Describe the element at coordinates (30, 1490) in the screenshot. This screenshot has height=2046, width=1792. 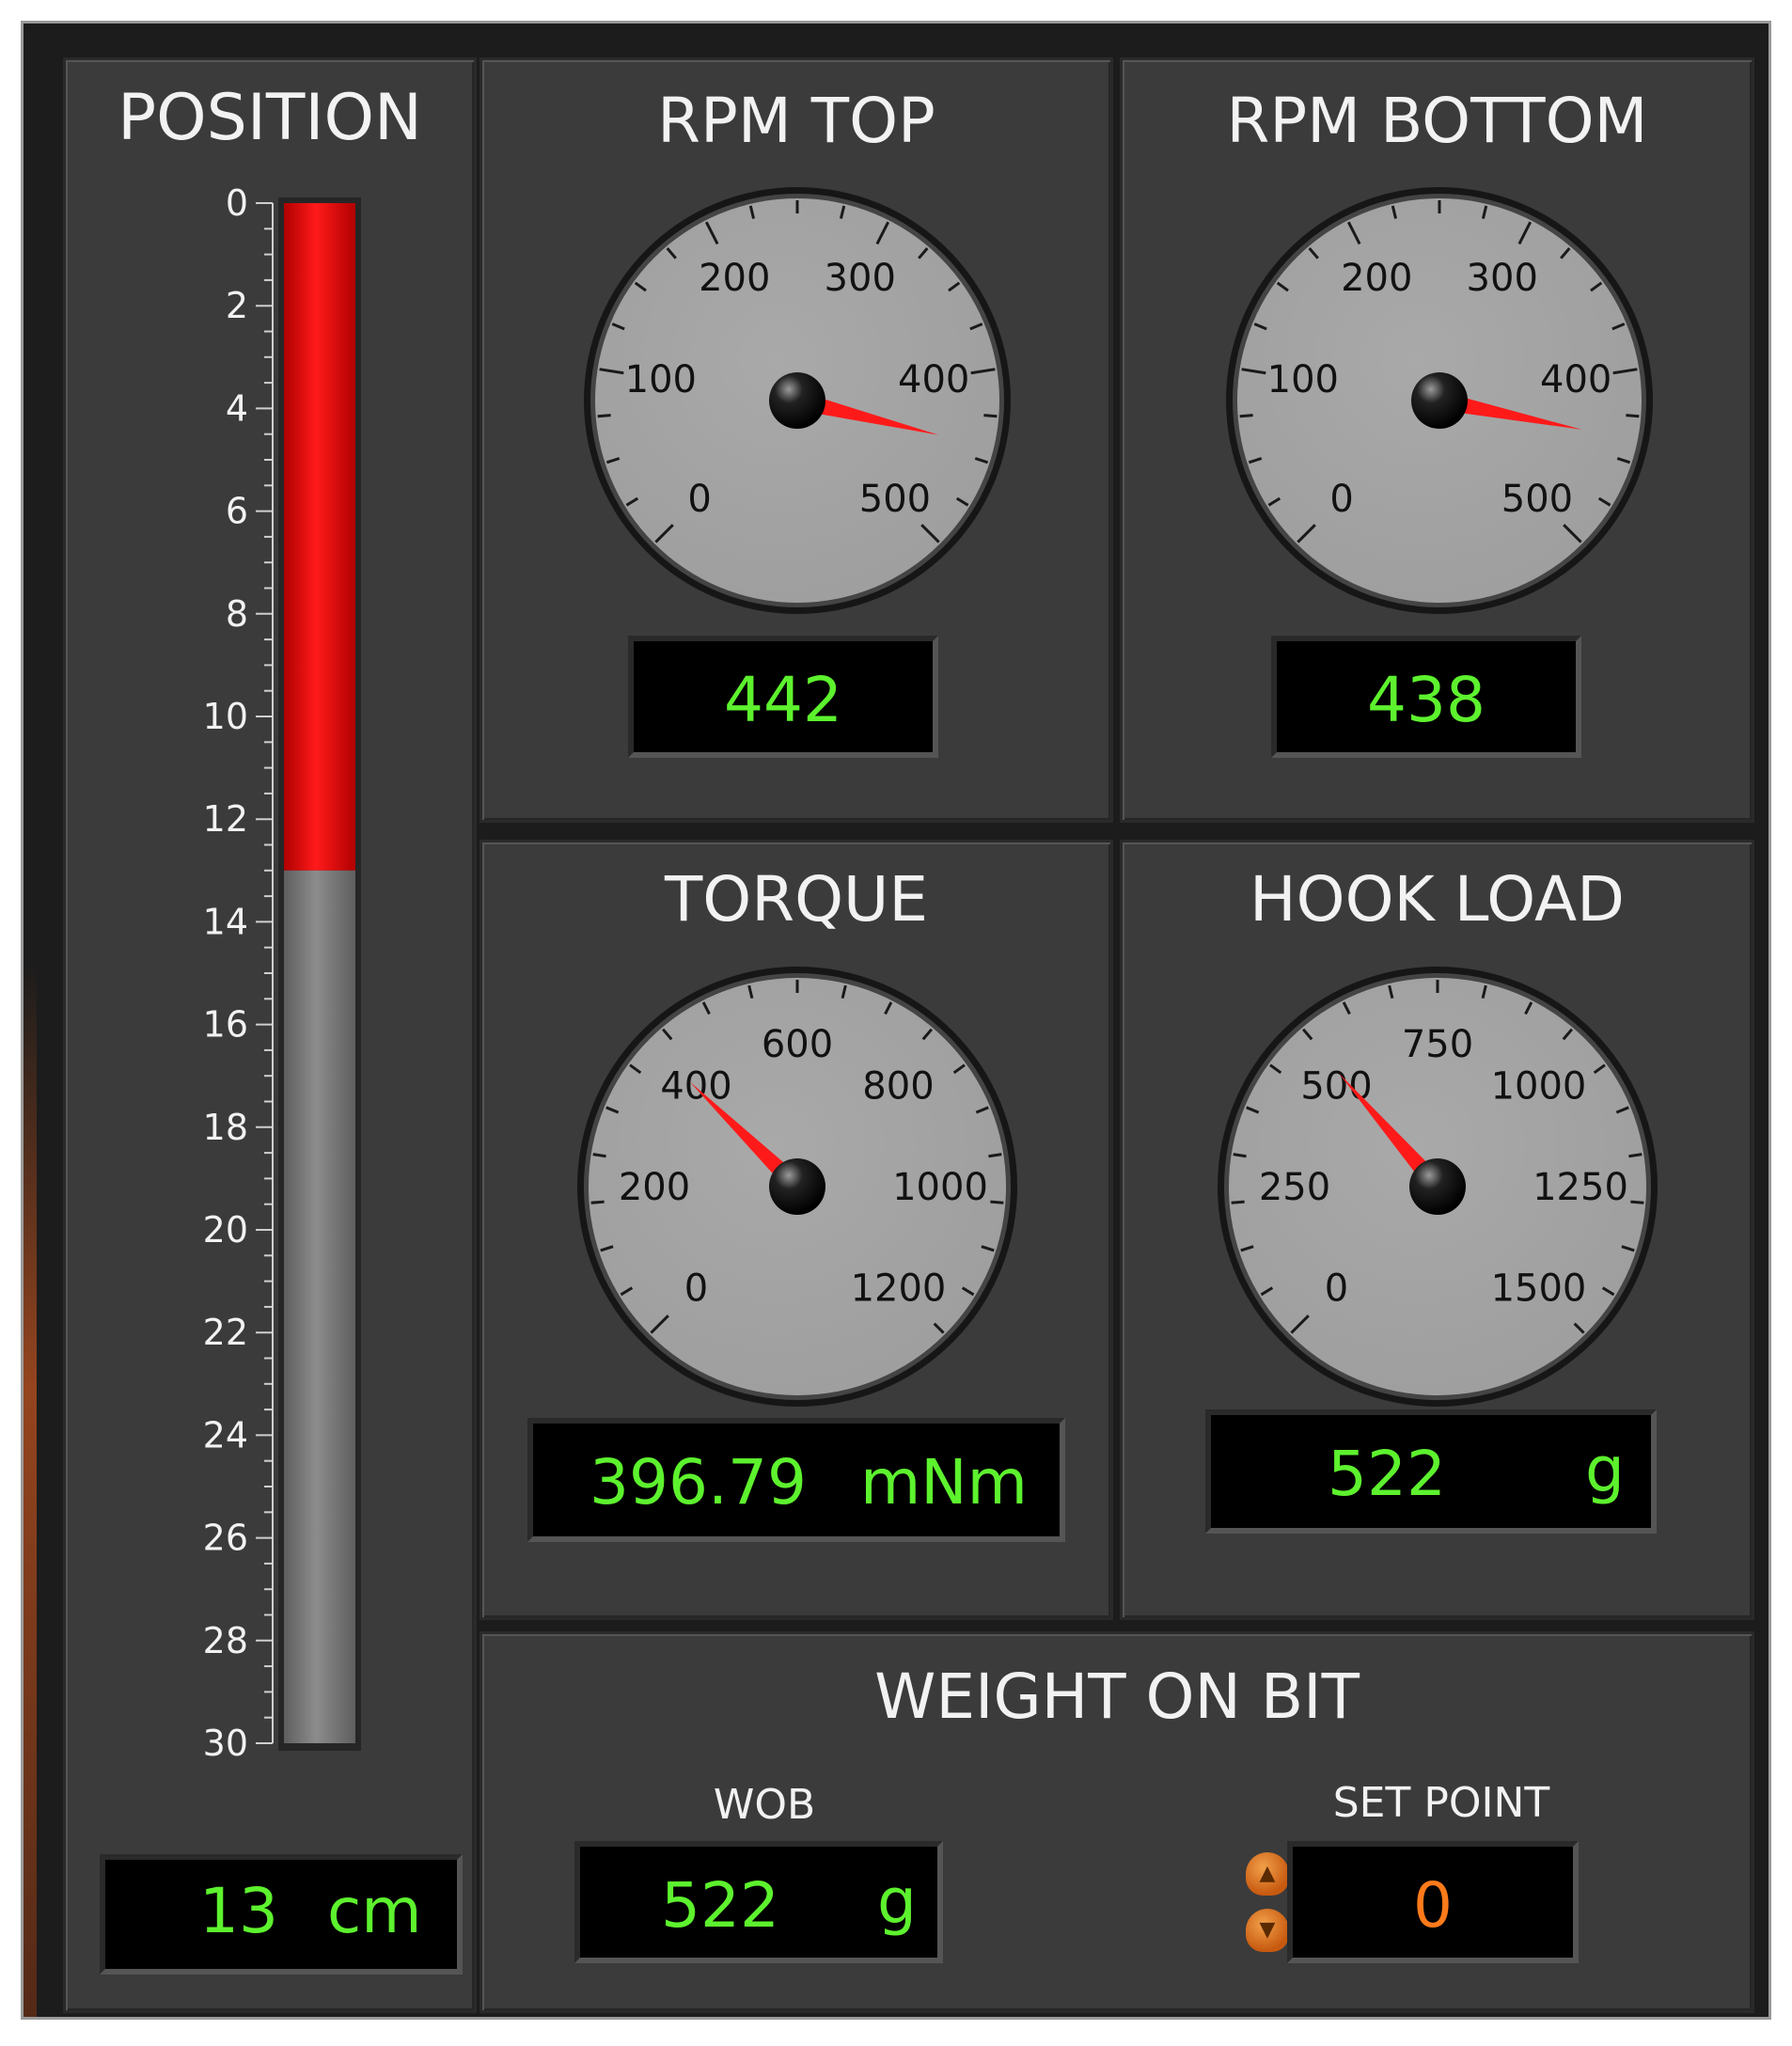
I see `edge-glow` at that location.